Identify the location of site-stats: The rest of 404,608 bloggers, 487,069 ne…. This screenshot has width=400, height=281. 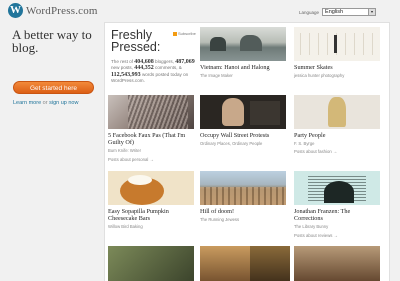
(153, 71).